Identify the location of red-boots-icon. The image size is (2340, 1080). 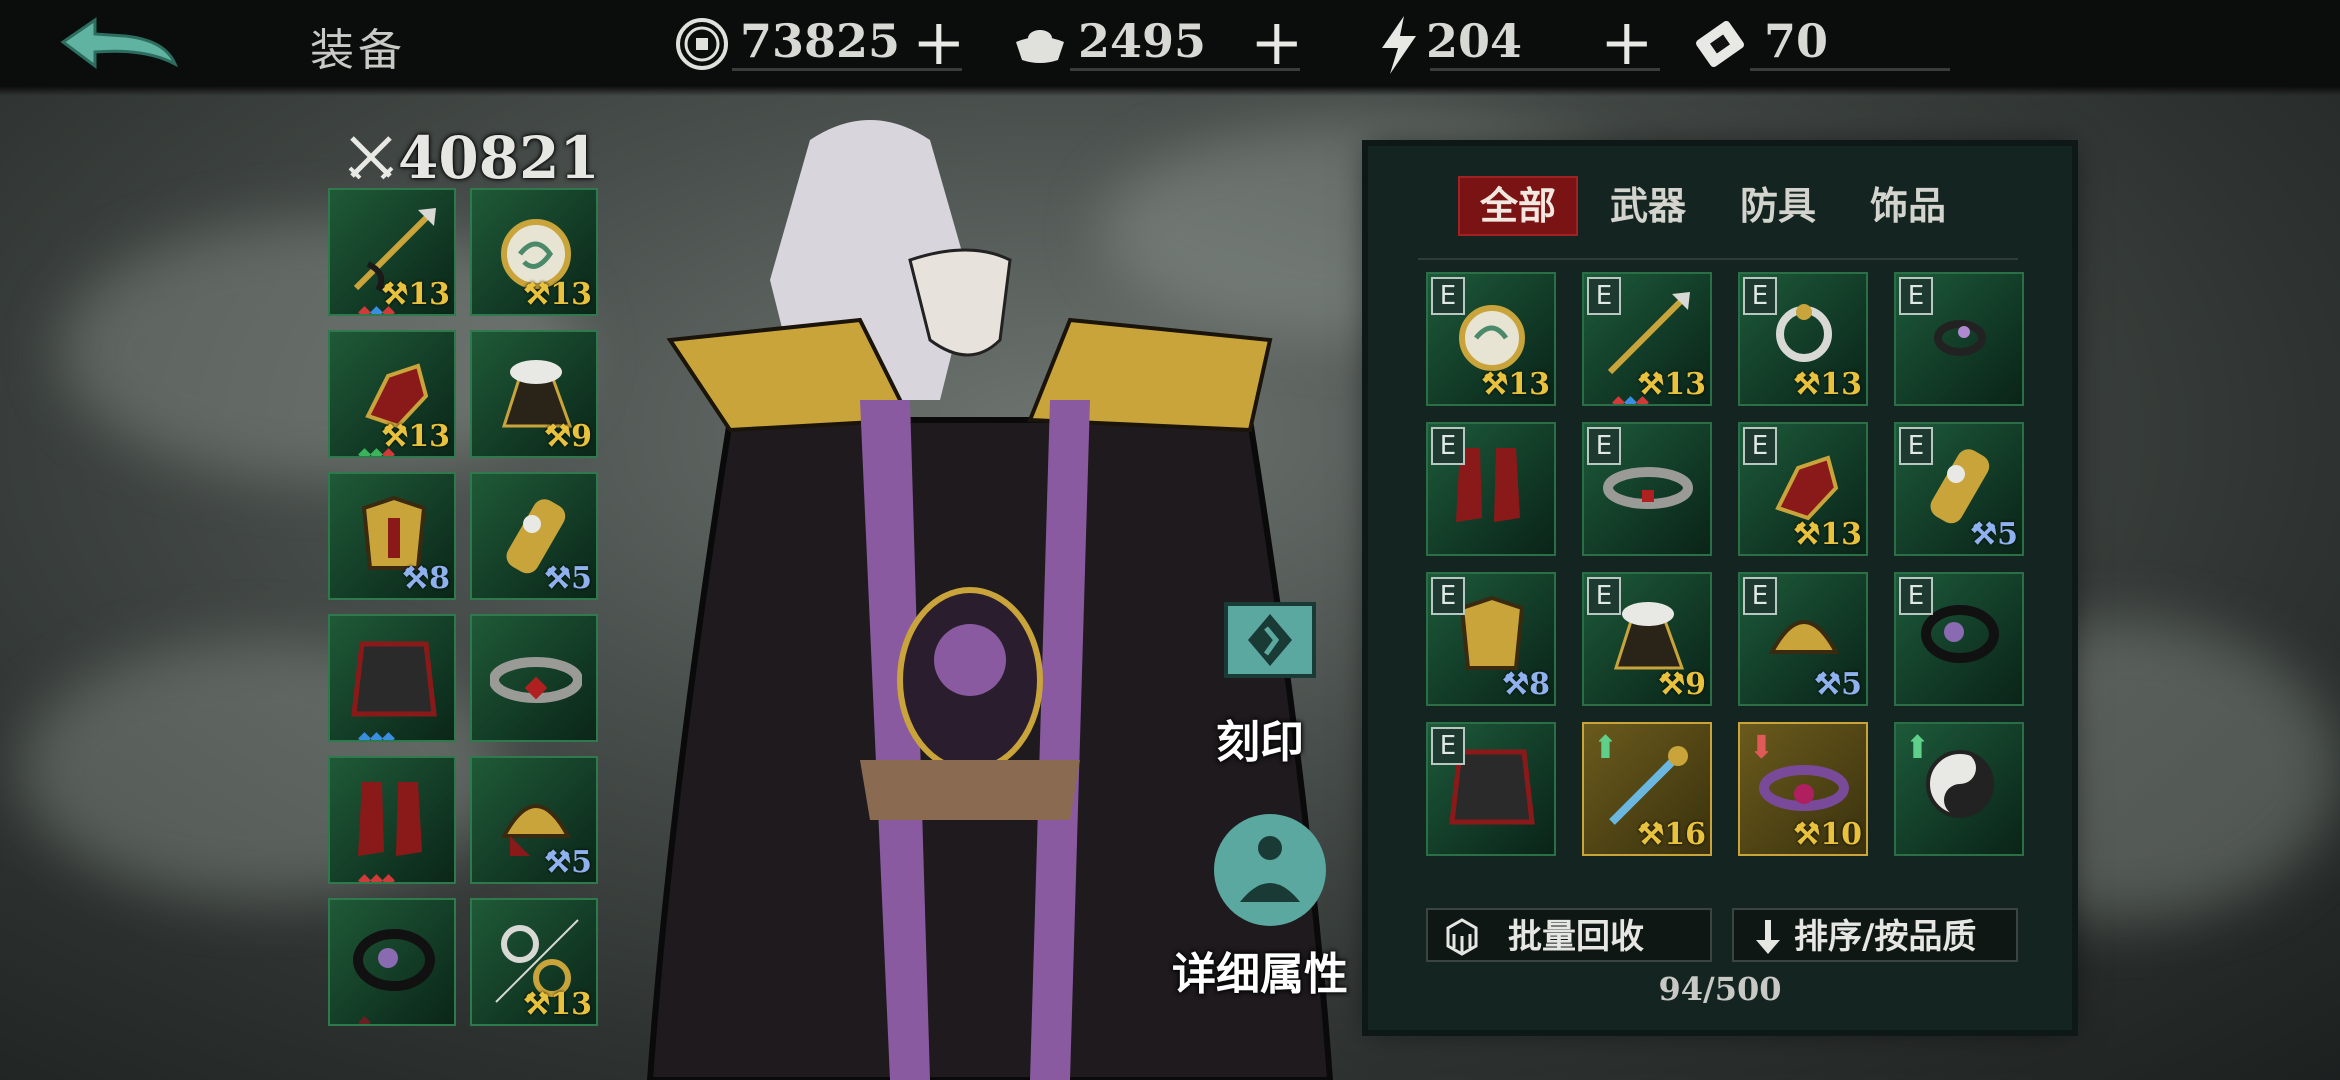
(390, 819).